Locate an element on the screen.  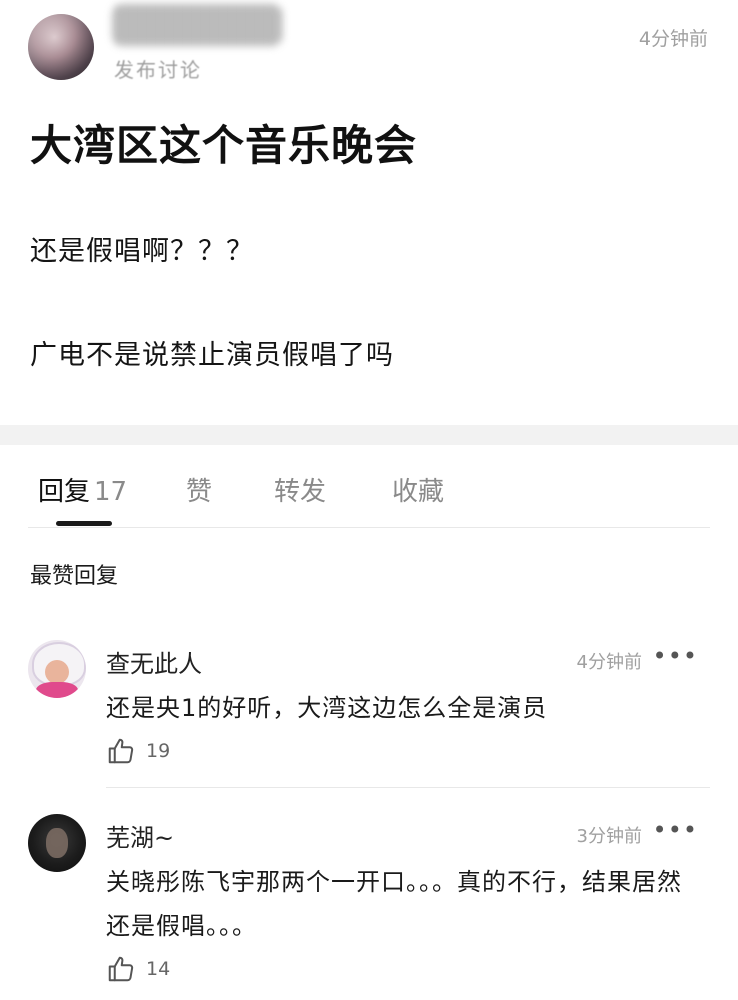
tab-replies-label: 回复 is located at coordinates (64, 492).